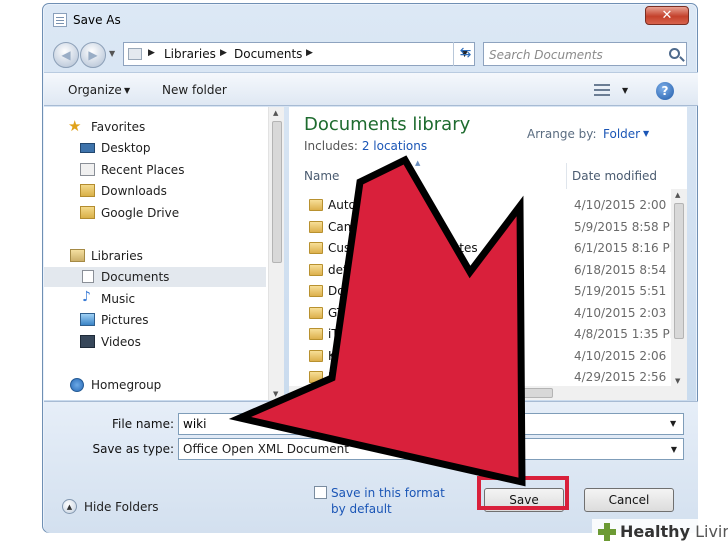 The height and width of the screenshot is (546, 728). What do you see at coordinates (88, 276) in the screenshot?
I see `documents-icon` at bounding box center [88, 276].